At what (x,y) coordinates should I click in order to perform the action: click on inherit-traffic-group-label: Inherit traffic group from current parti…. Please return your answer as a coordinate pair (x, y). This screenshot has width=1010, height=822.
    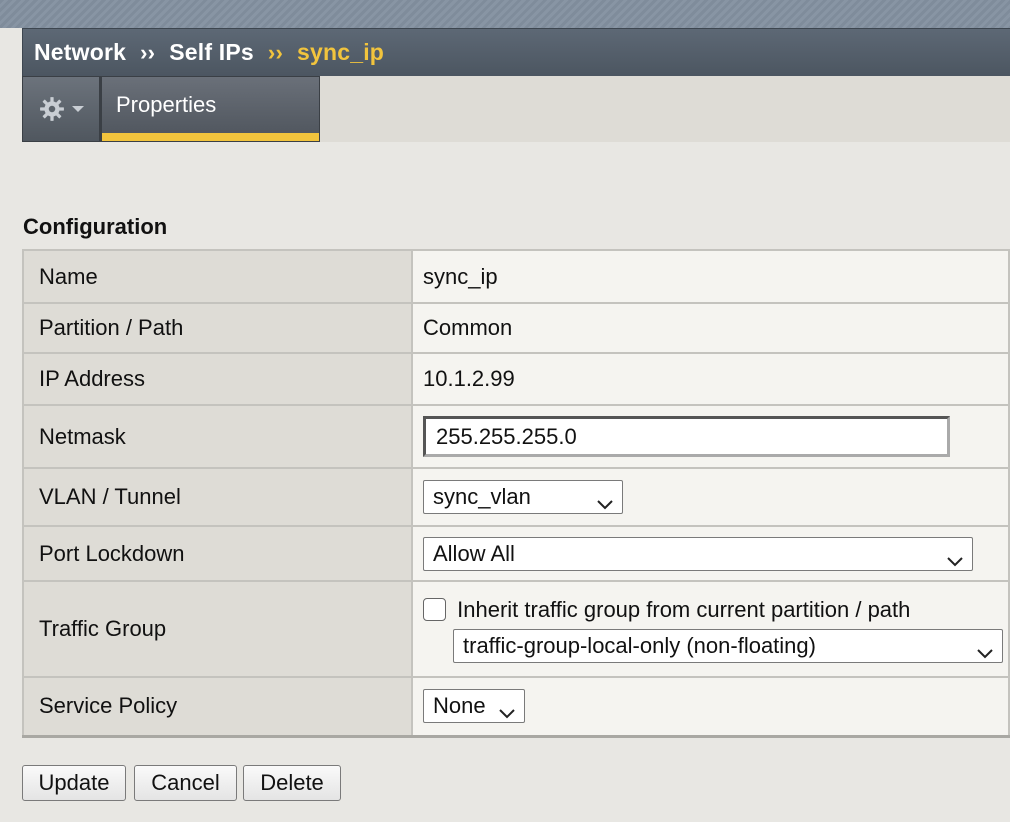
    Looking at the image, I should click on (684, 609).